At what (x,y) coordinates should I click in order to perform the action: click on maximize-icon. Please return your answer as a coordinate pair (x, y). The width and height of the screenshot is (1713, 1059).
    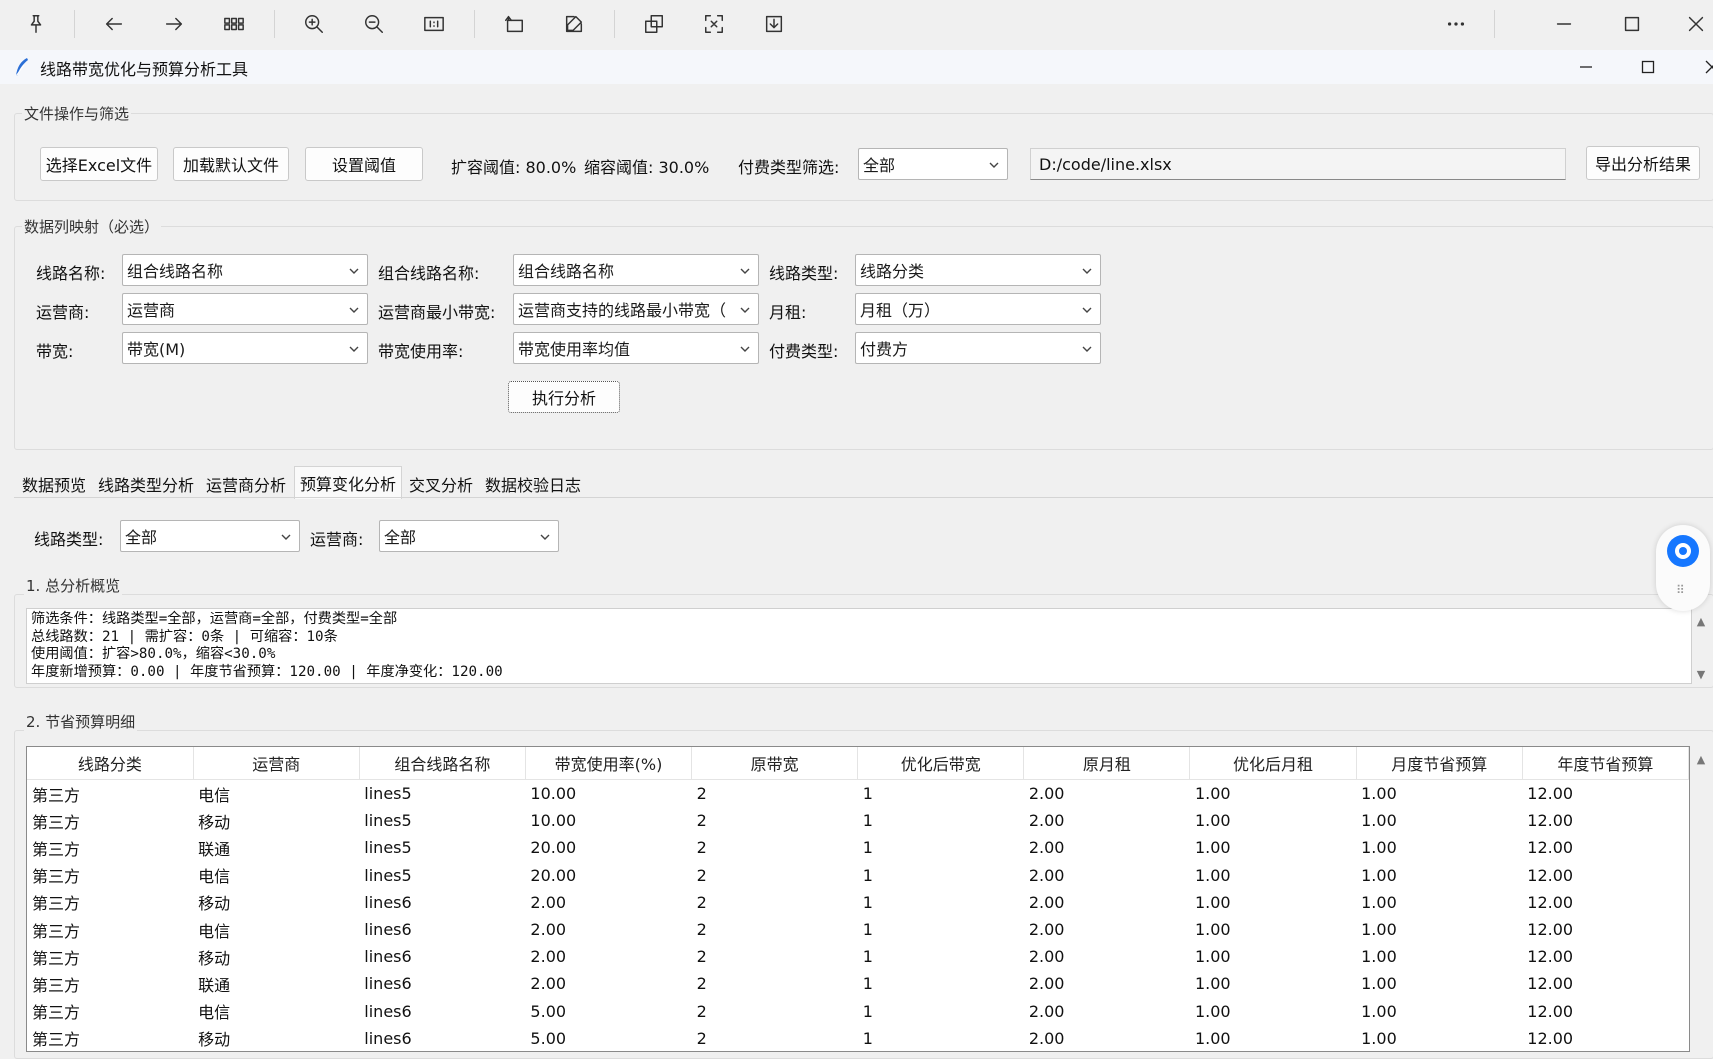
    Looking at the image, I should click on (1632, 24).